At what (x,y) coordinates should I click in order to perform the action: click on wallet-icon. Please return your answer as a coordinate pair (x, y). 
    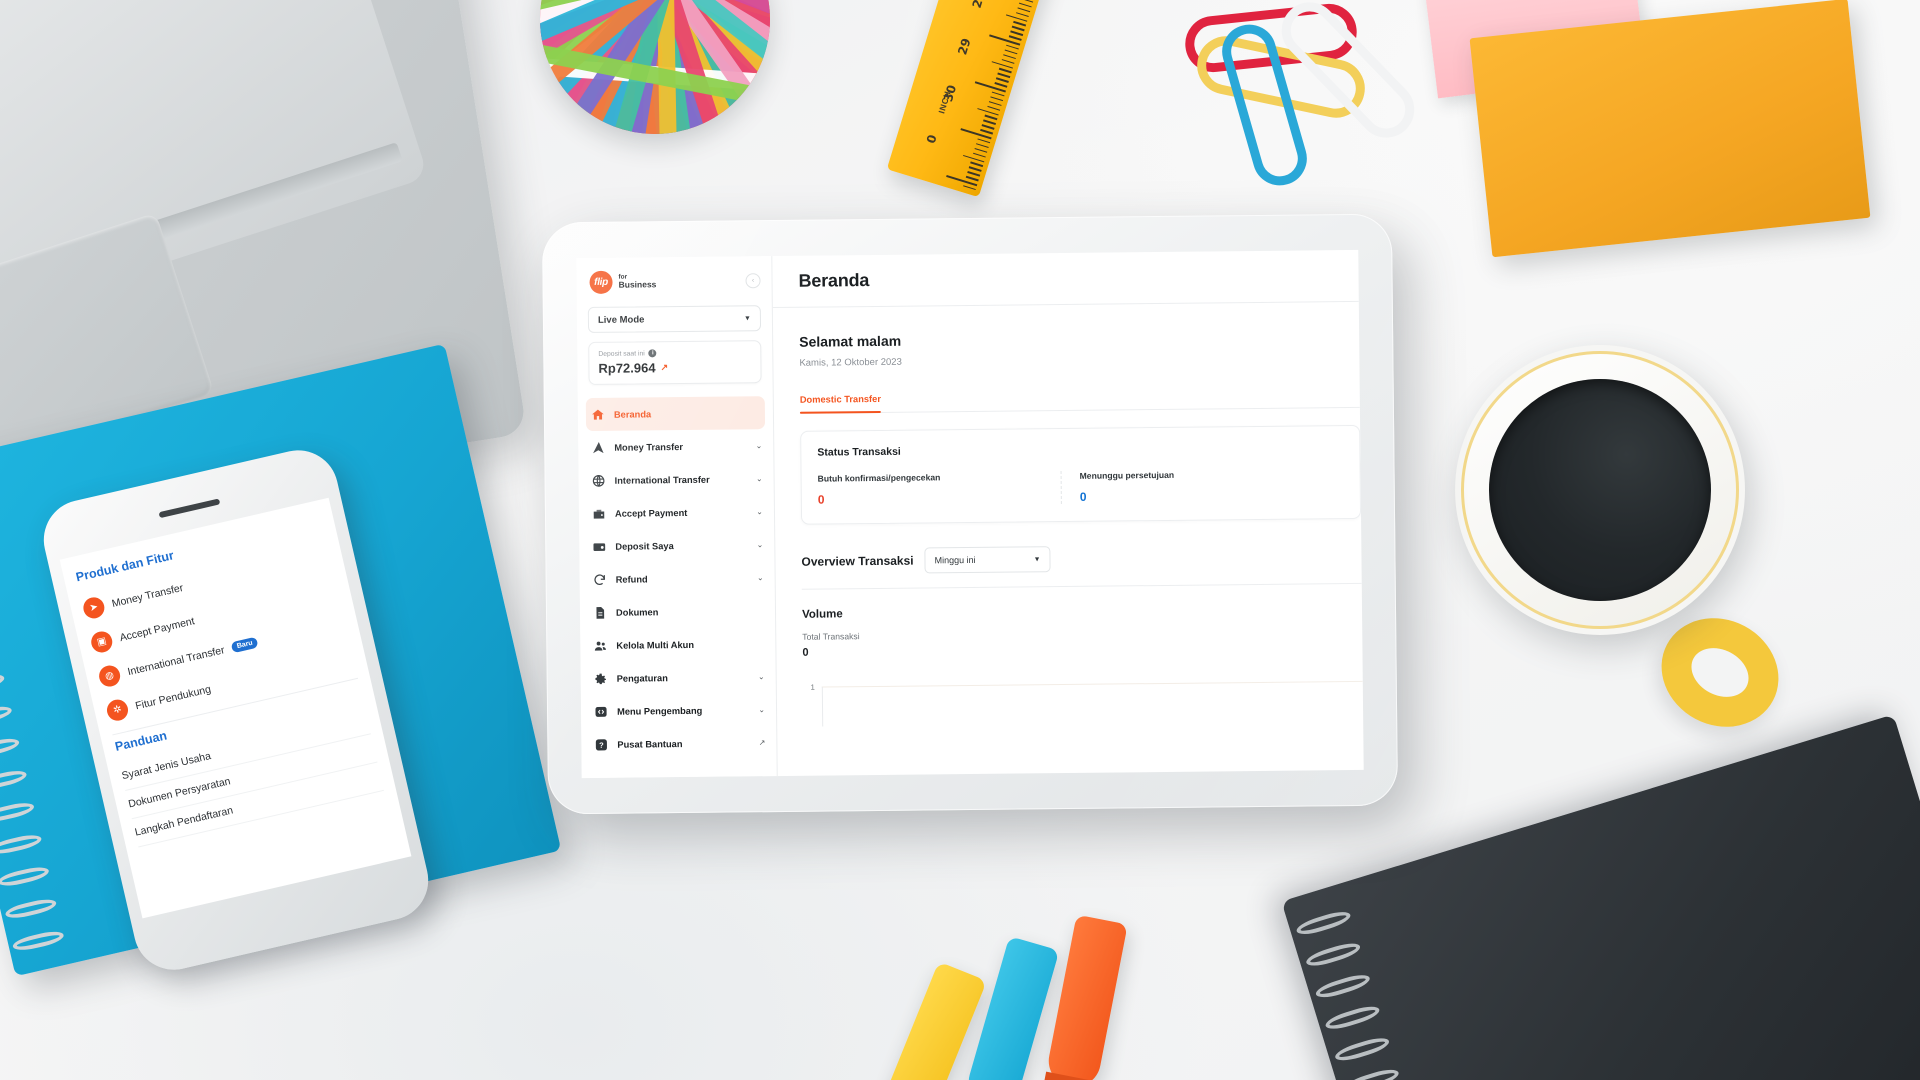
    Looking at the image, I should click on (599, 513).